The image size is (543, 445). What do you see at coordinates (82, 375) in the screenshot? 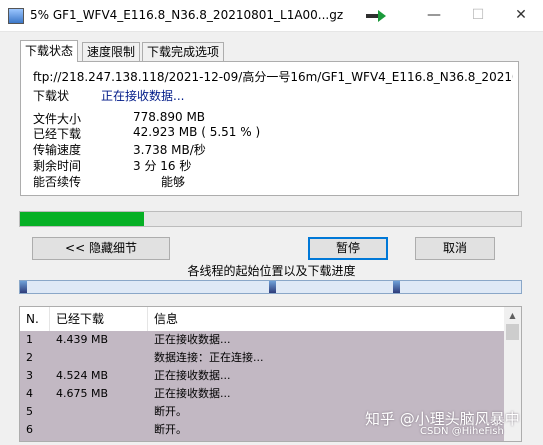
I see `cell-downloaded: 4.524 MB` at bounding box center [82, 375].